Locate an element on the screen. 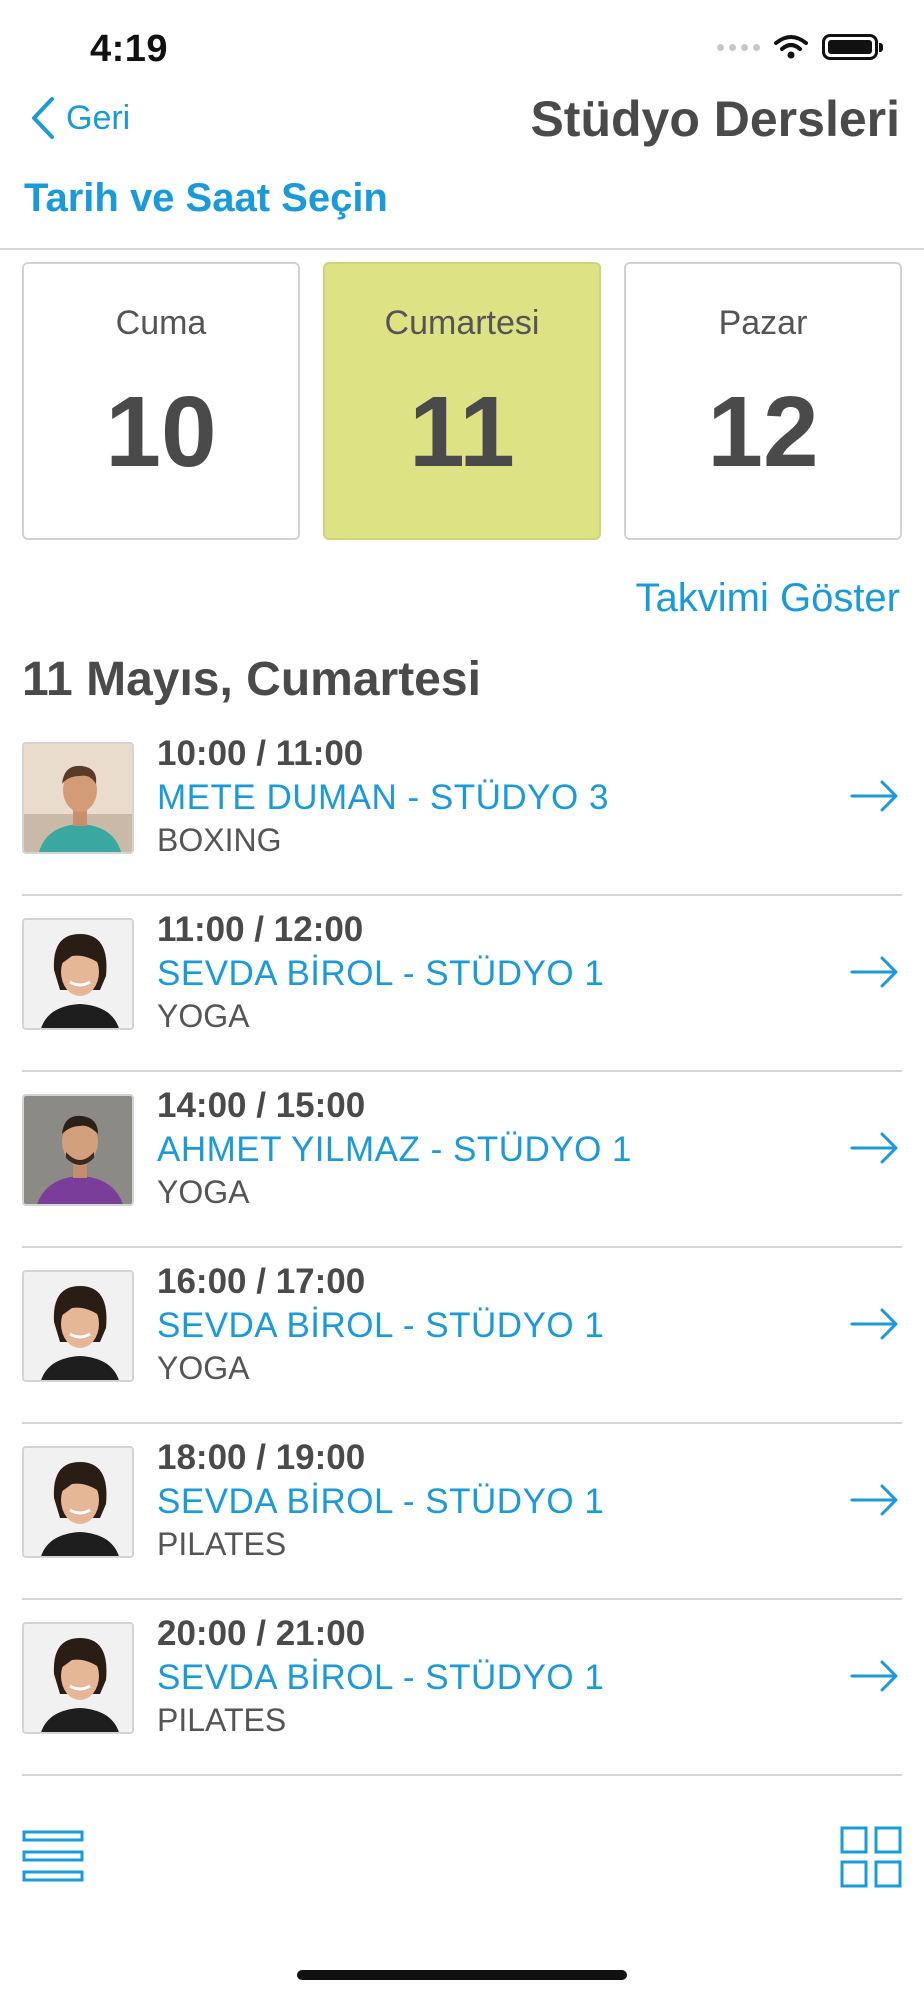  day-card-sunday: Pazar 12 is located at coordinates (763, 401).